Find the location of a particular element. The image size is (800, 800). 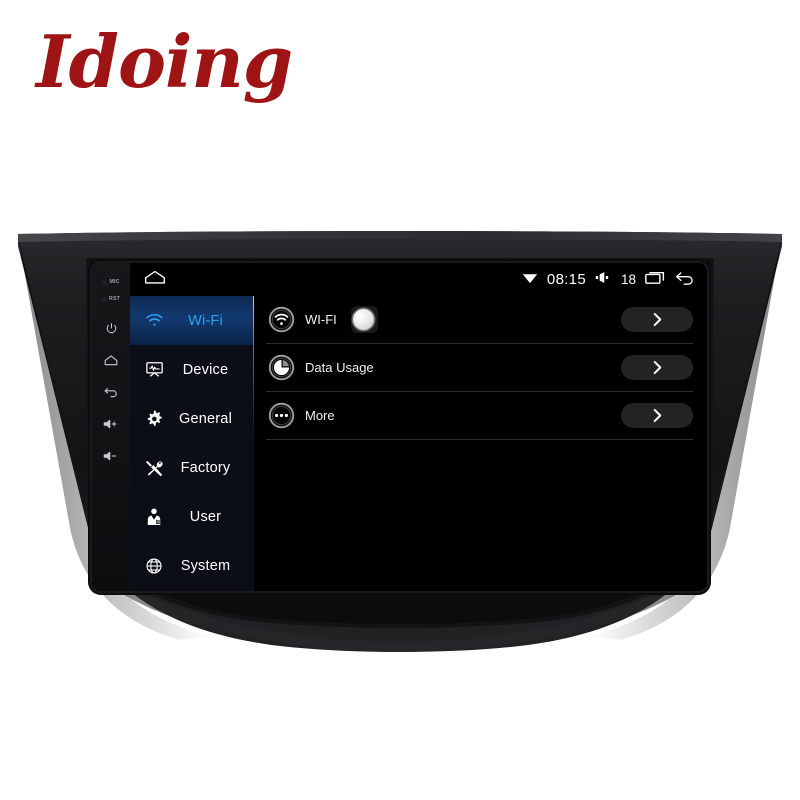

wifi-detail-button is located at coordinates (657, 319).